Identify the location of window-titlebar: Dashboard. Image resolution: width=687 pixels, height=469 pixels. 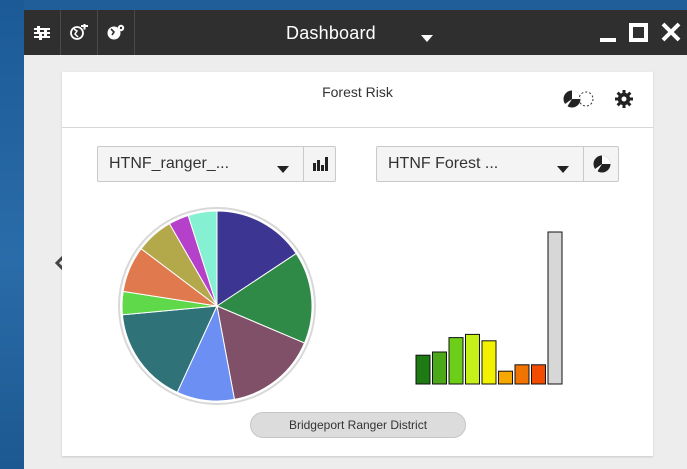
(355, 32).